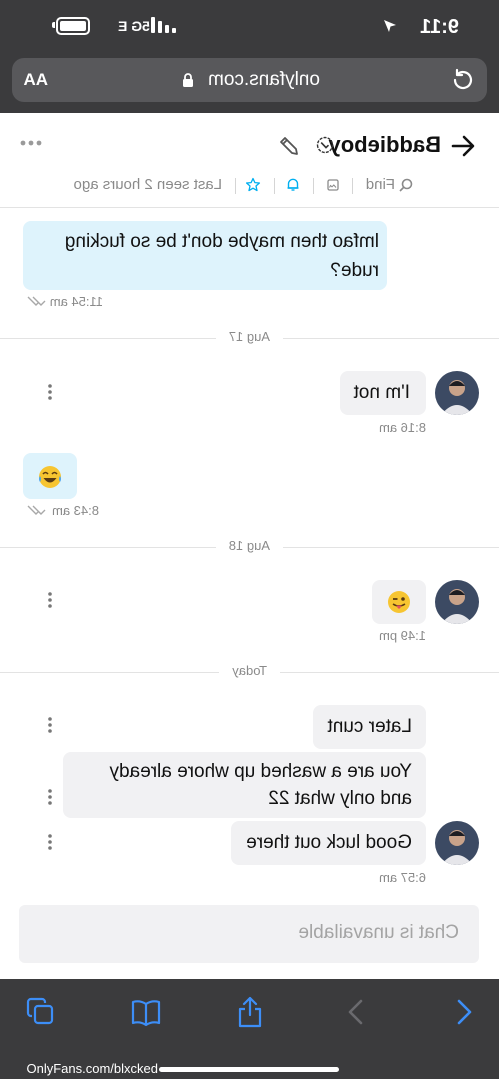 This screenshot has height=1079, width=499. I want to click on laughing-crying-emoji-icon, so click(50, 477).